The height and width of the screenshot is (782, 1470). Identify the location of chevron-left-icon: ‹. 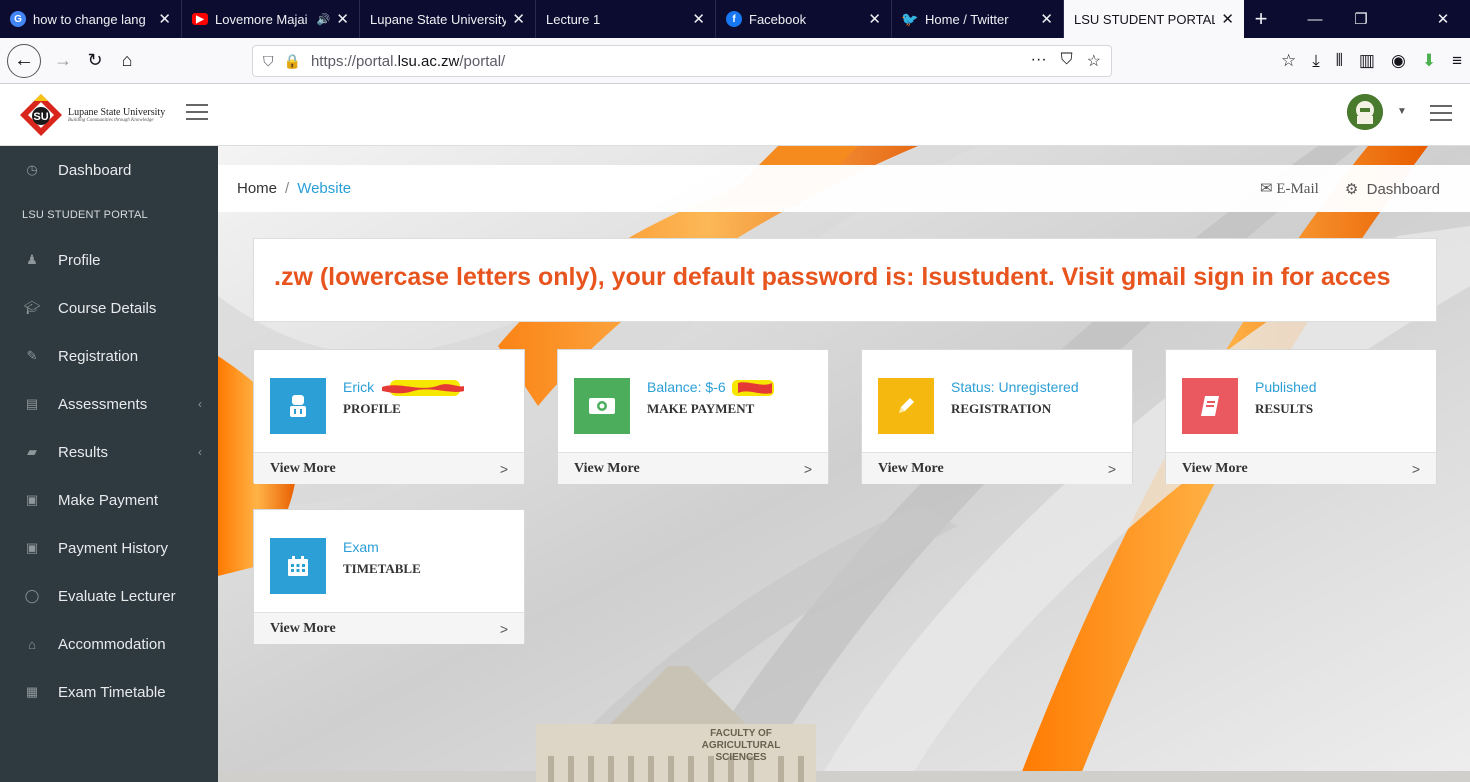
(200, 404).